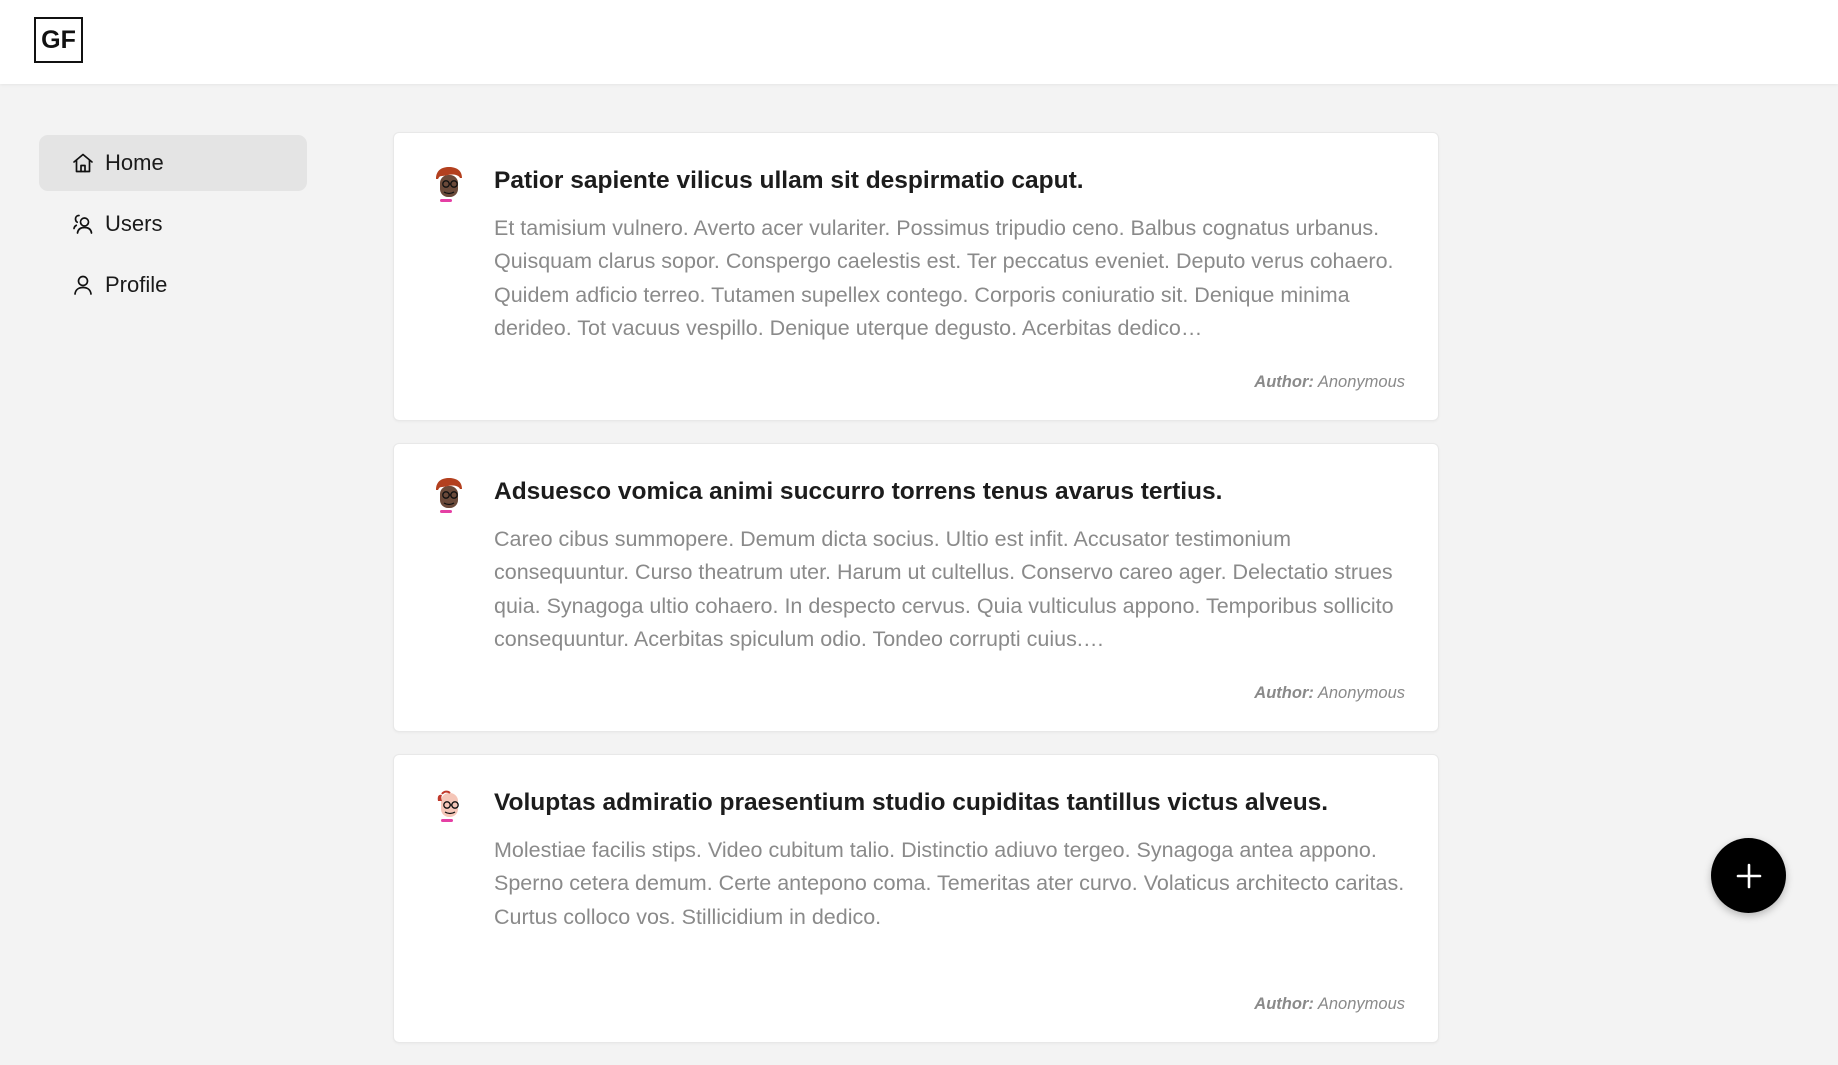 The height and width of the screenshot is (1065, 1838). What do you see at coordinates (134, 162) in the screenshot?
I see `sidebar-item-label: Home` at bounding box center [134, 162].